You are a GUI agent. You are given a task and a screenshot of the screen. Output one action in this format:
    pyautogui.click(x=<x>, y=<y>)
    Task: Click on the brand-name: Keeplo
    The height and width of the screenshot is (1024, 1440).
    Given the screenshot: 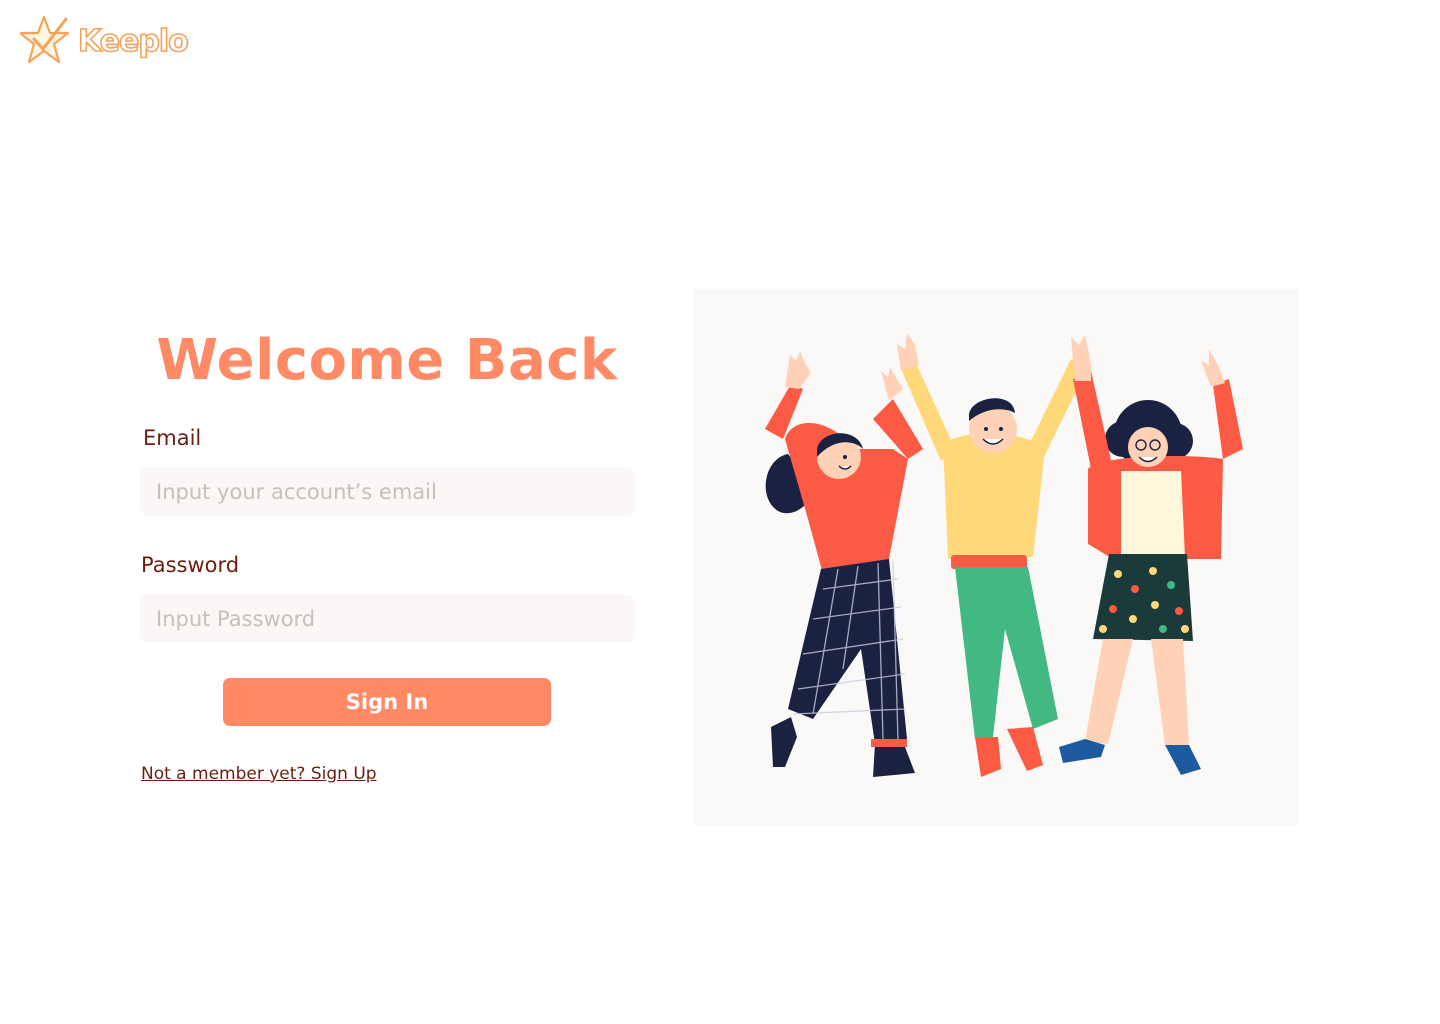 What is the action you would take?
    pyautogui.click(x=133, y=41)
    